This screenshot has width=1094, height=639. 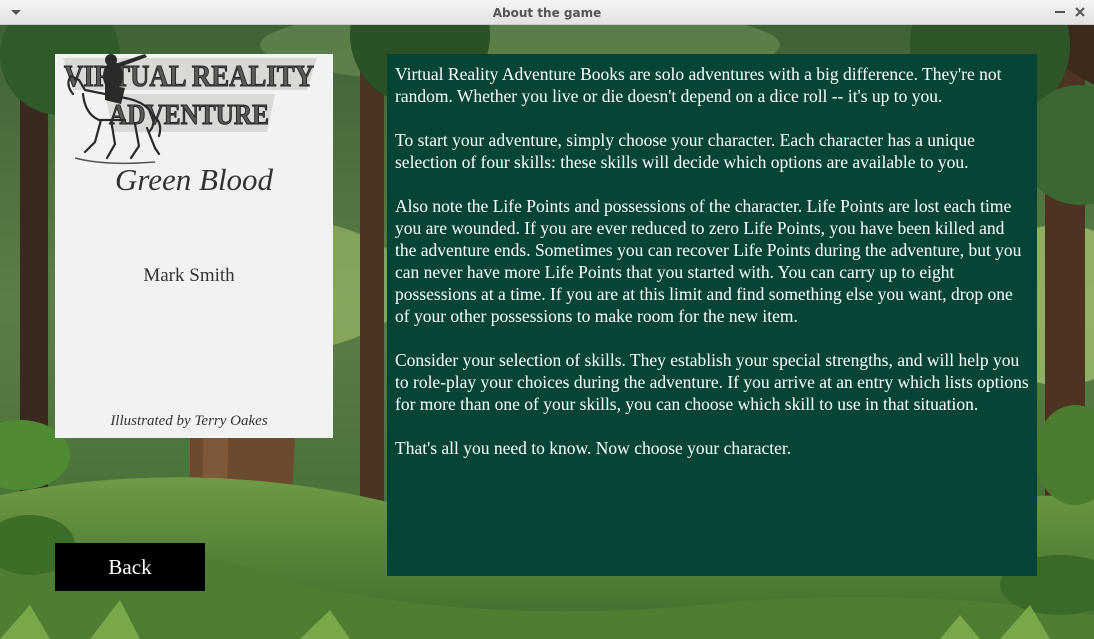 What do you see at coordinates (1060, 12) in the screenshot?
I see `minimize-icon` at bounding box center [1060, 12].